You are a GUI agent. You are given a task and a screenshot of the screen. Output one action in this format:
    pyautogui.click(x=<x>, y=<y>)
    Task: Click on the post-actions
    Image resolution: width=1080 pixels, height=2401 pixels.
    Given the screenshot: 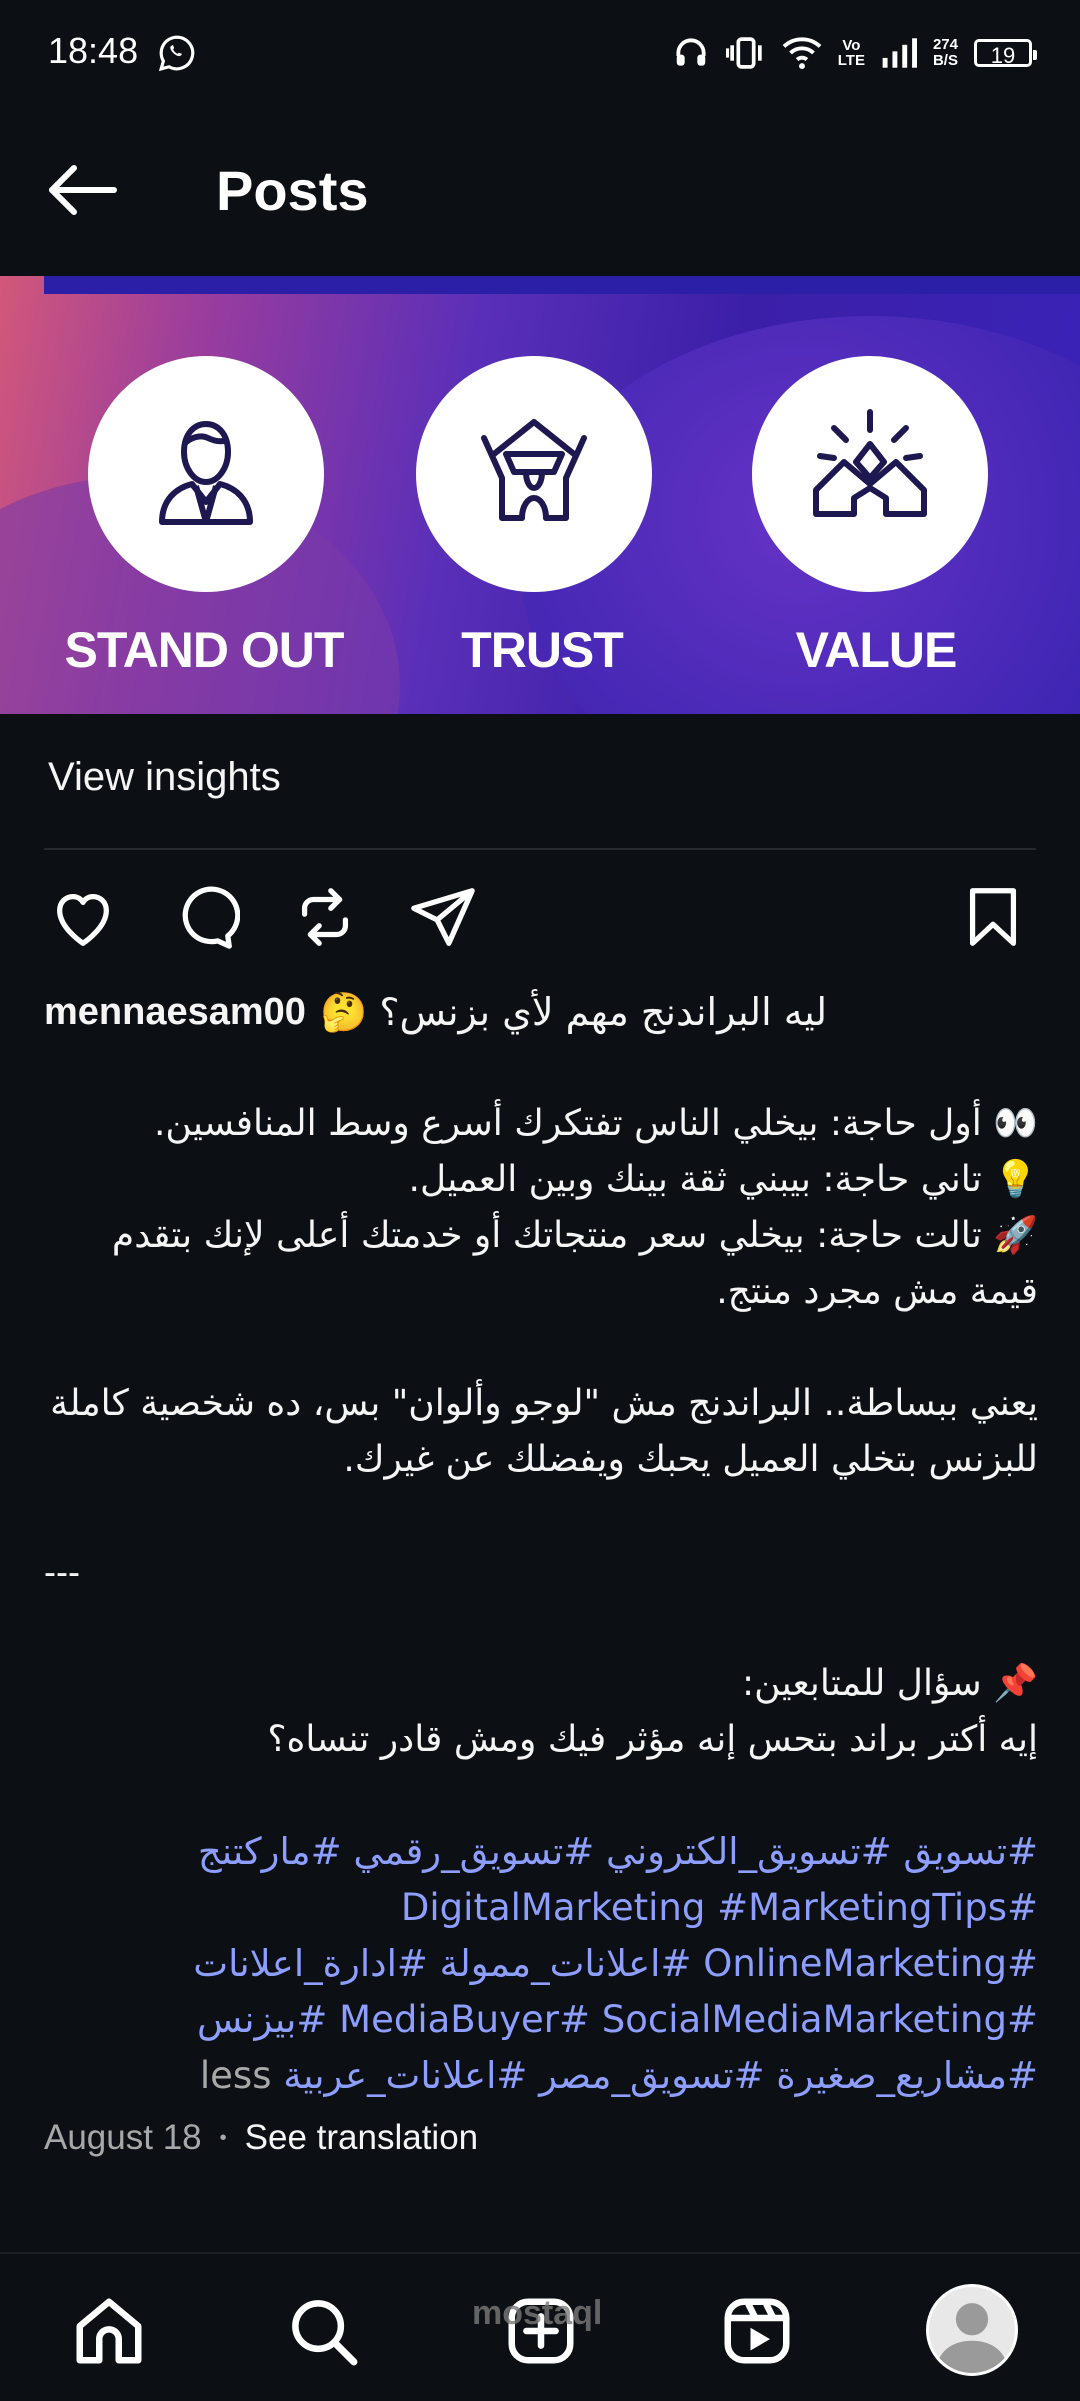 What is the action you would take?
    pyautogui.click(x=540, y=918)
    